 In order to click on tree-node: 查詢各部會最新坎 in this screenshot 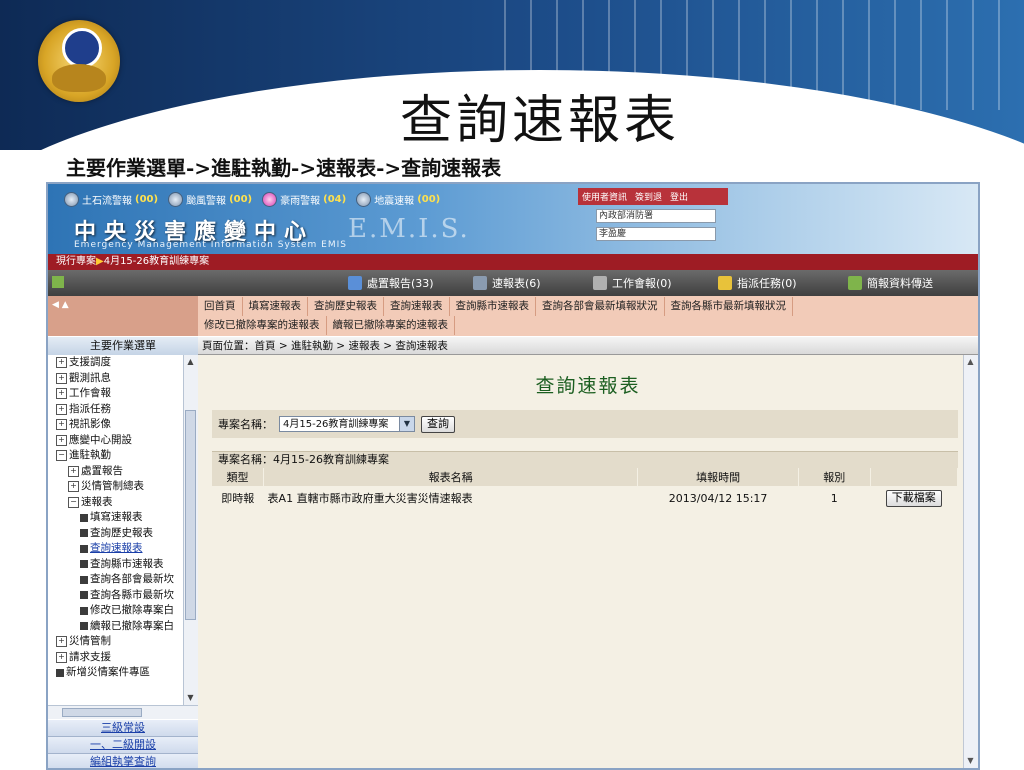, I will do `click(119, 580)`.